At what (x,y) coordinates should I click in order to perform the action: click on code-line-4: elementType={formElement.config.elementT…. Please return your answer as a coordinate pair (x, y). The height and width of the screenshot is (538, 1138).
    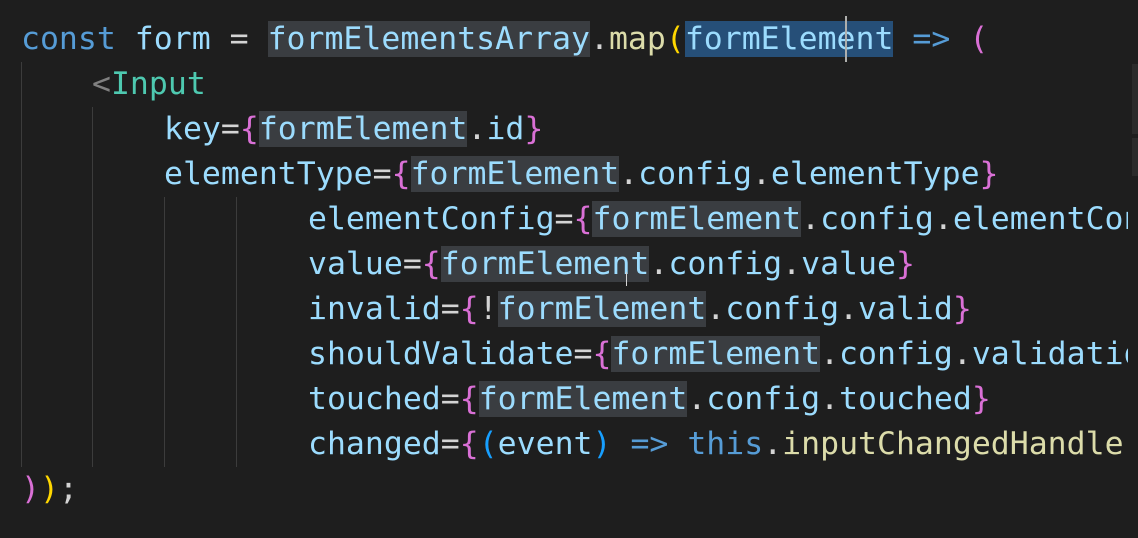
    Looking at the image, I should click on (581, 174).